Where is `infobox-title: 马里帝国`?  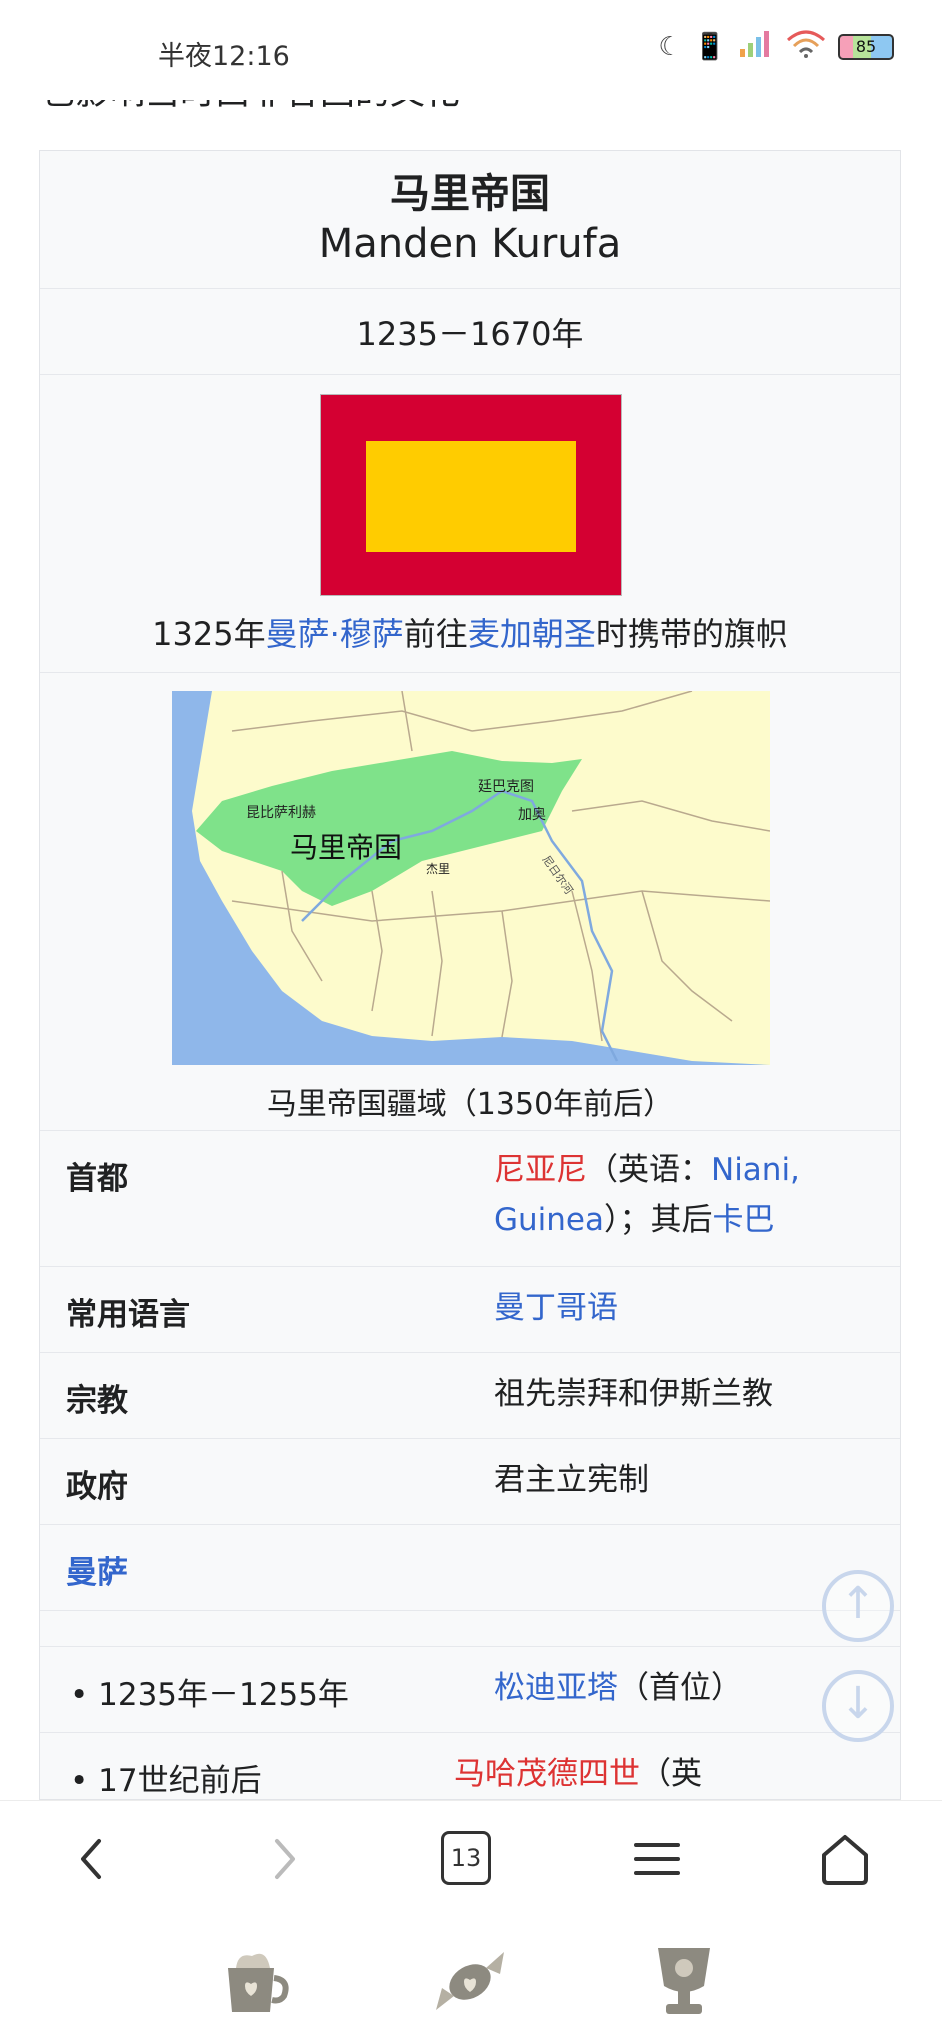
infobox-title: 马里帝国 is located at coordinates (470, 194).